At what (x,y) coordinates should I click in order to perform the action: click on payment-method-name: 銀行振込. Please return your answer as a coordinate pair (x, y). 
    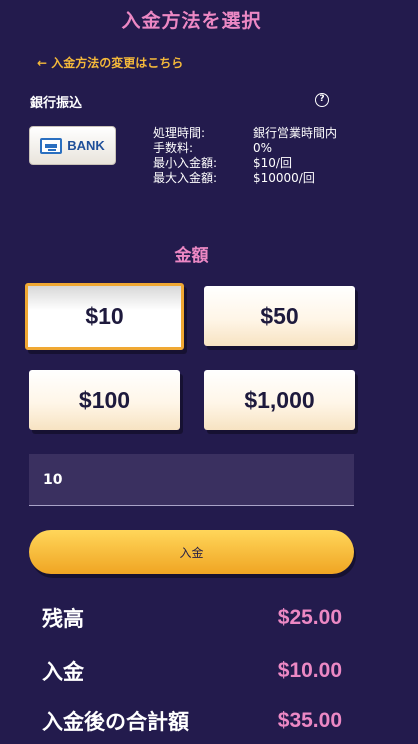
    Looking at the image, I should click on (56, 103).